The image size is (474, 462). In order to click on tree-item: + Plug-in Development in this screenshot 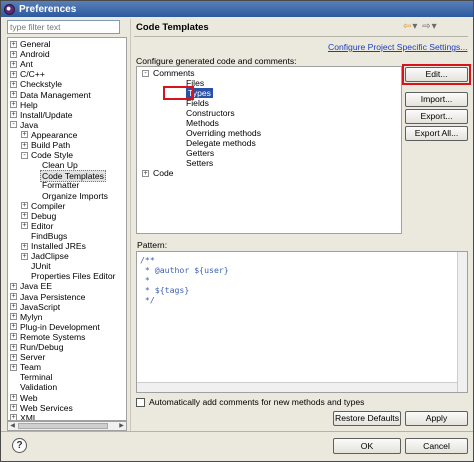, I will do `click(67, 327)`.